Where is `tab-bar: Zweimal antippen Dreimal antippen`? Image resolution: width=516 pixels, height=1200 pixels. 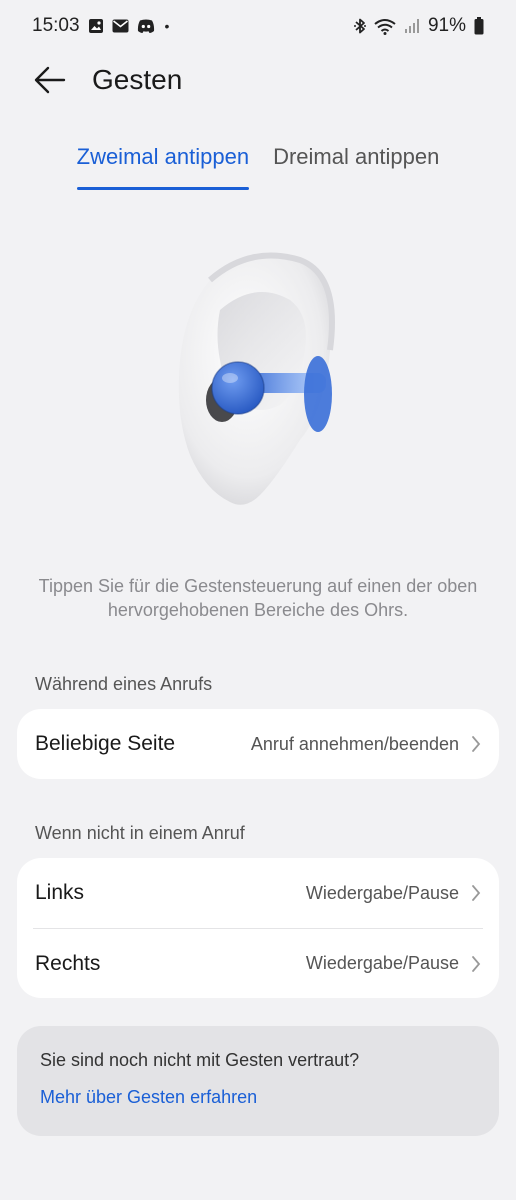
tab-bar: Zweimal antippen Dreimal antippen is located at coordinates (258, 165).